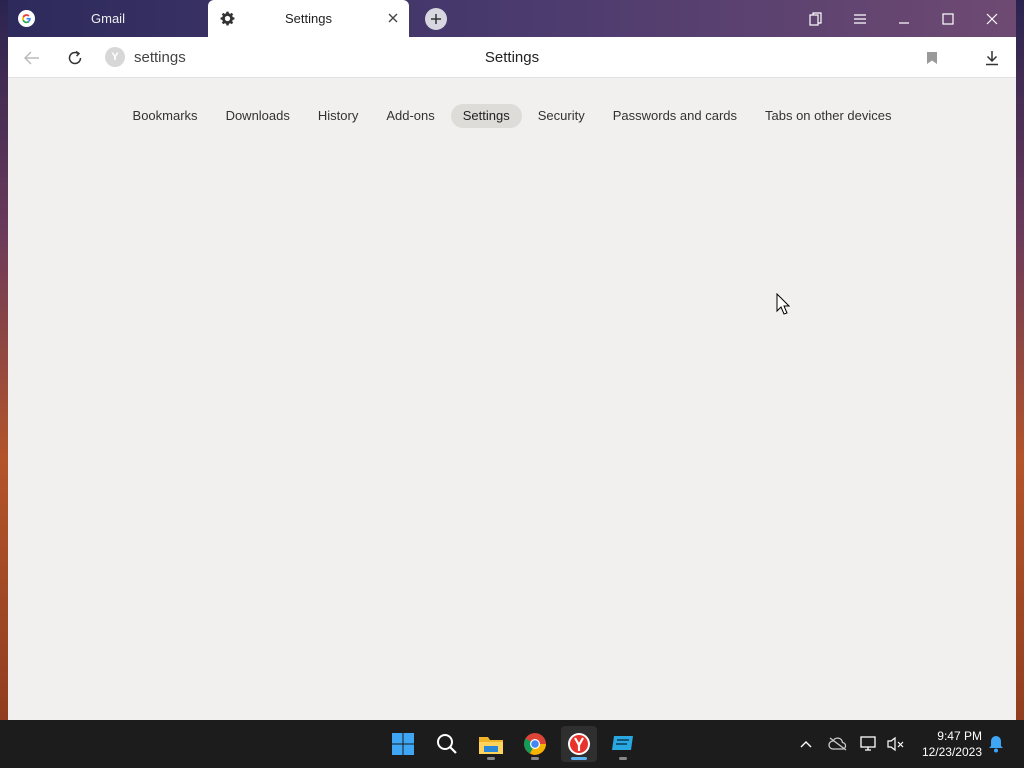 The image size is (1024, 768). I want to click on back-button, so click(32, 58).